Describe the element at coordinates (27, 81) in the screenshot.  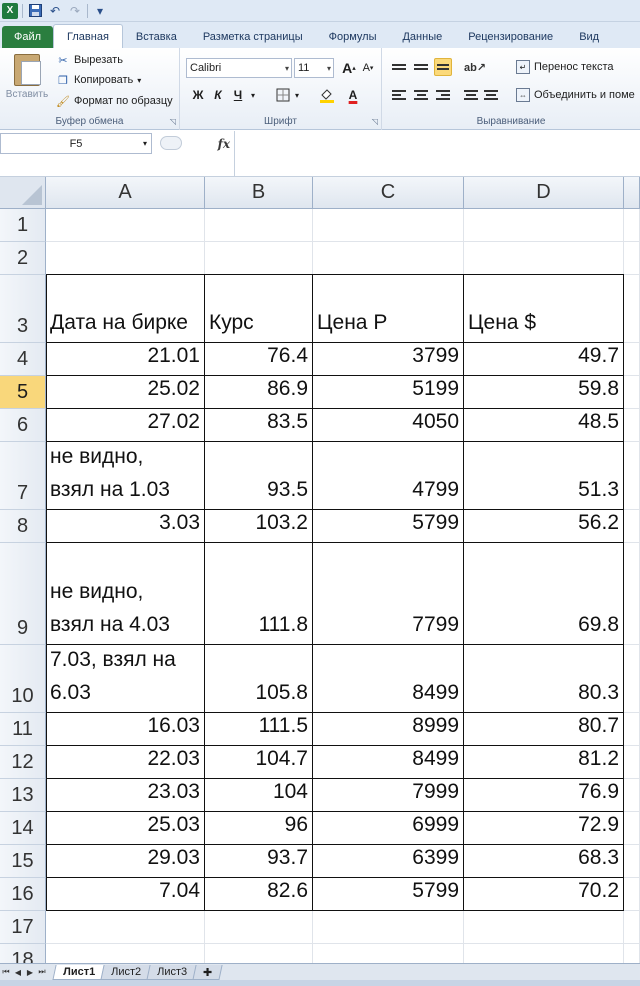
I see `paste-button: Вставить` at that location.